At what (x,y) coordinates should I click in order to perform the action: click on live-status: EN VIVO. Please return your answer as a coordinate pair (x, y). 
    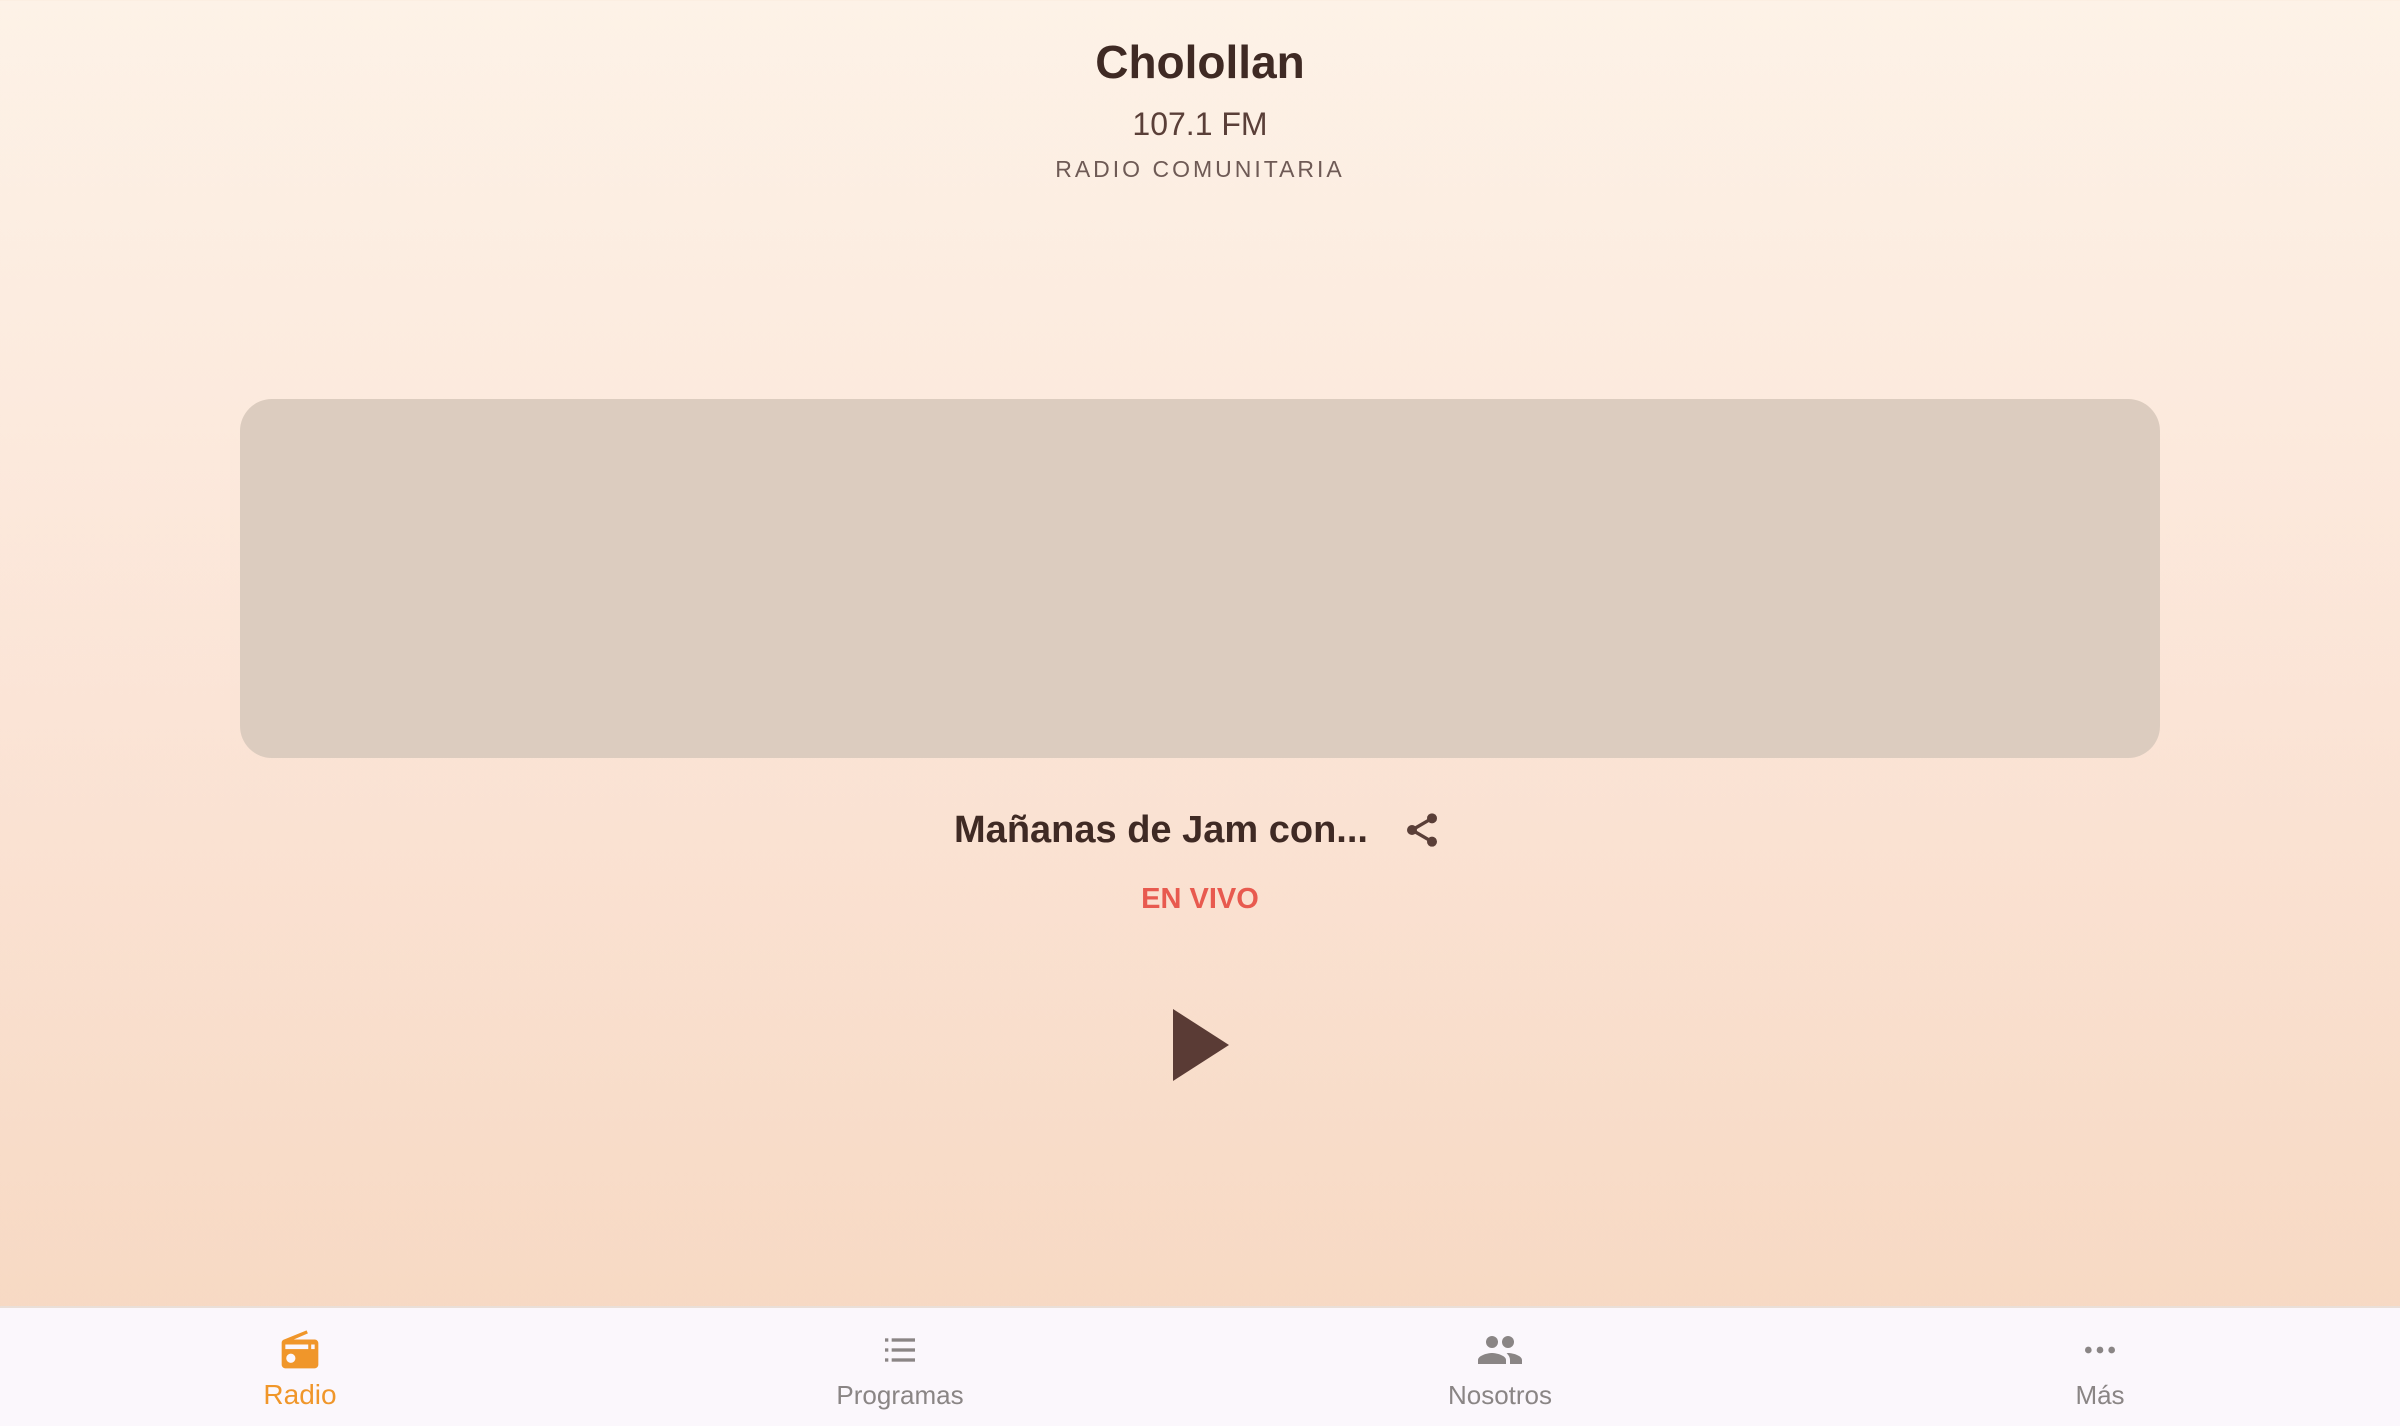
    Looking at the image, I should click on (1200, 899).